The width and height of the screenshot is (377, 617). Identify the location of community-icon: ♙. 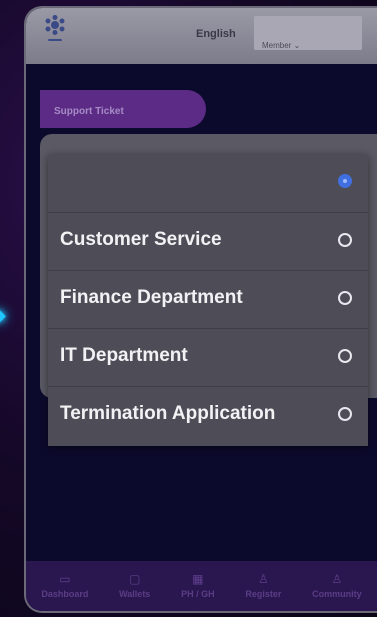
(337, 579).